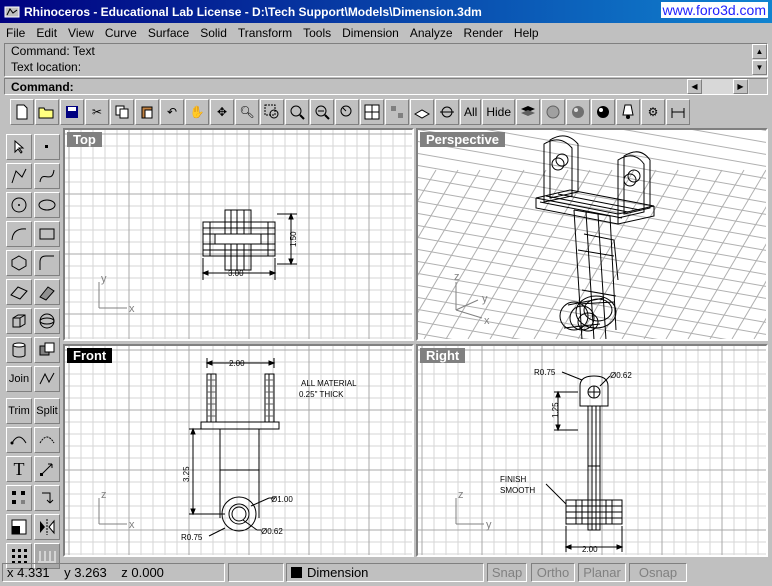 The image size is (772, 586). Describe the element at coordinates (19, 234) in the screenshot. I see `arc-icon` at that location.